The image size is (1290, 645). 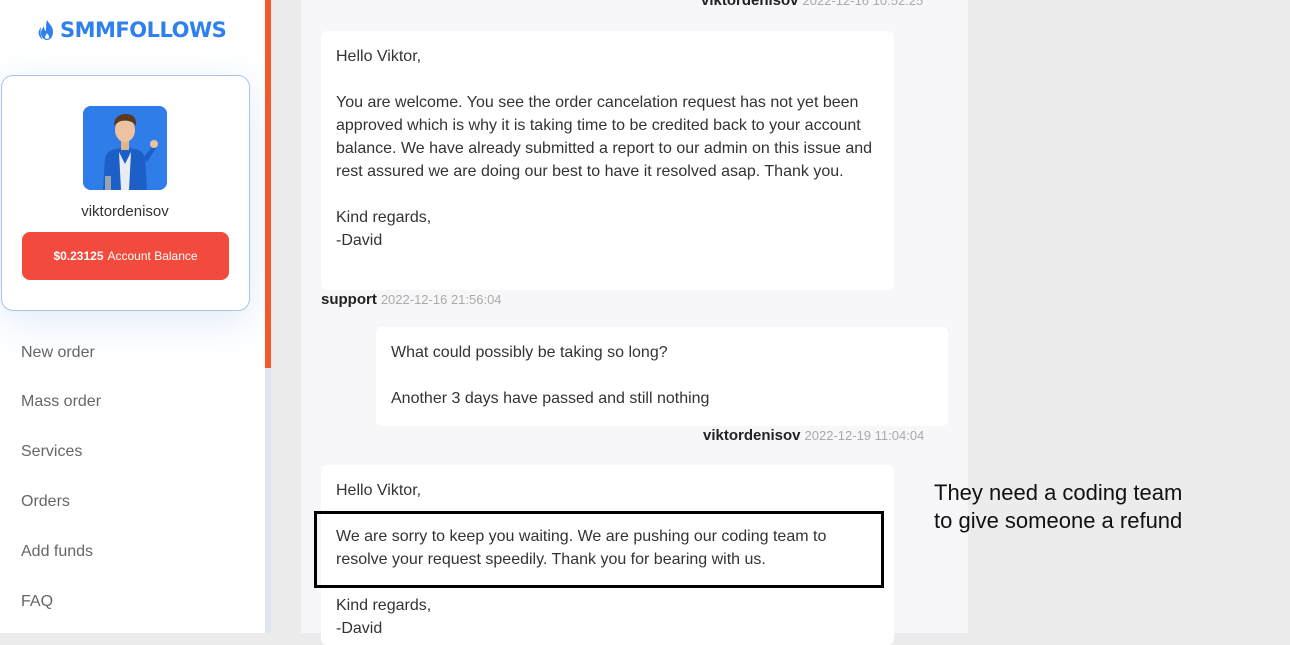 What do you see at coordinates (441, 299) in the screenshot?
I see `message-time: 2022-12-16 21:56:04` at bounding box center [441, 299].